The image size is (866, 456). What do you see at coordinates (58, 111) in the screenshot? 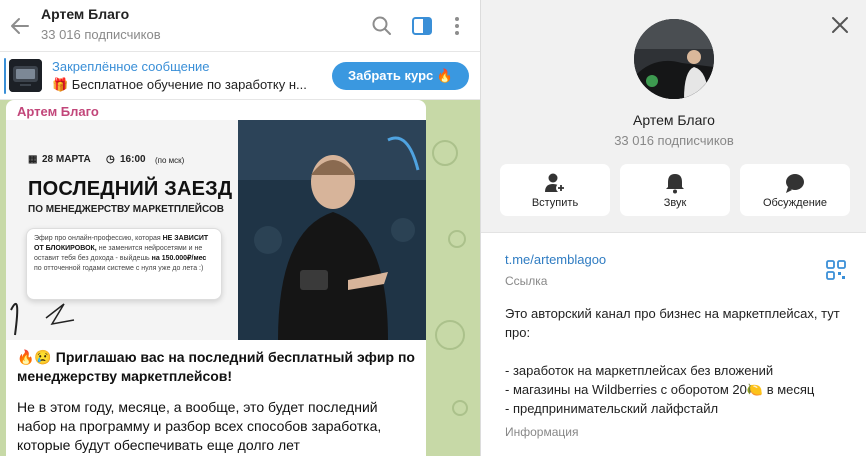
I see `post-author: Артем Благо` at bounding box center [58, 111].